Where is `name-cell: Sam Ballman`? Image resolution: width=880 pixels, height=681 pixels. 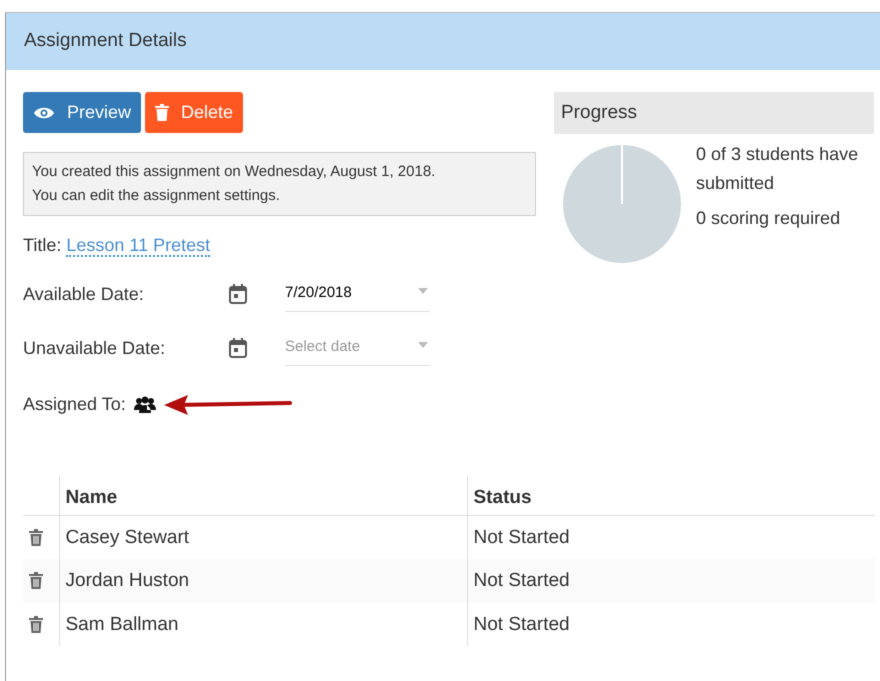 name-cell: Sam Ballman is located at coordinates (122, 624).